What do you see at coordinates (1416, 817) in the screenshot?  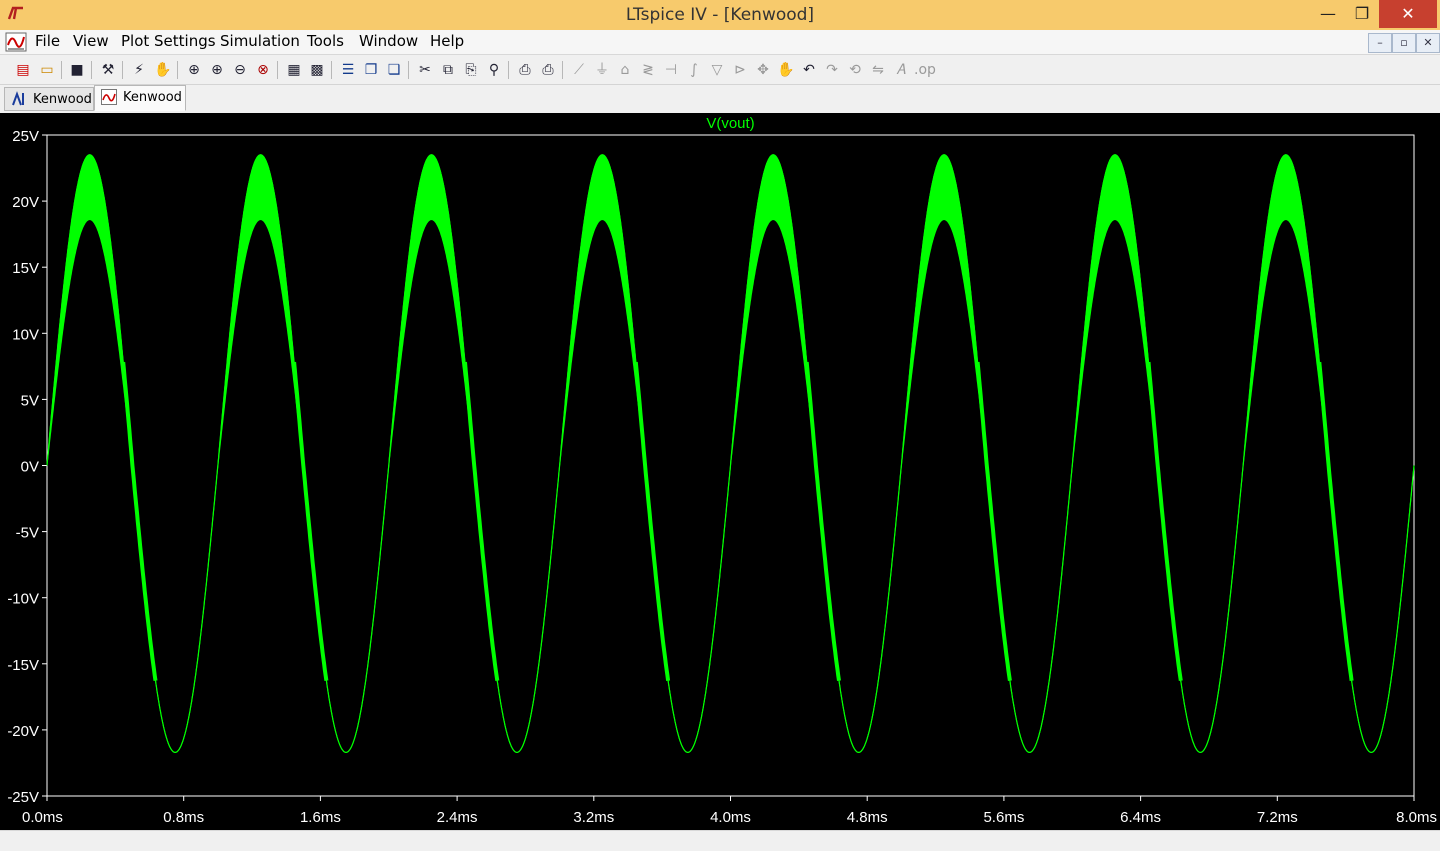 I see `x-tick-label: 8.0ms` at bounding box center [1416, 817].